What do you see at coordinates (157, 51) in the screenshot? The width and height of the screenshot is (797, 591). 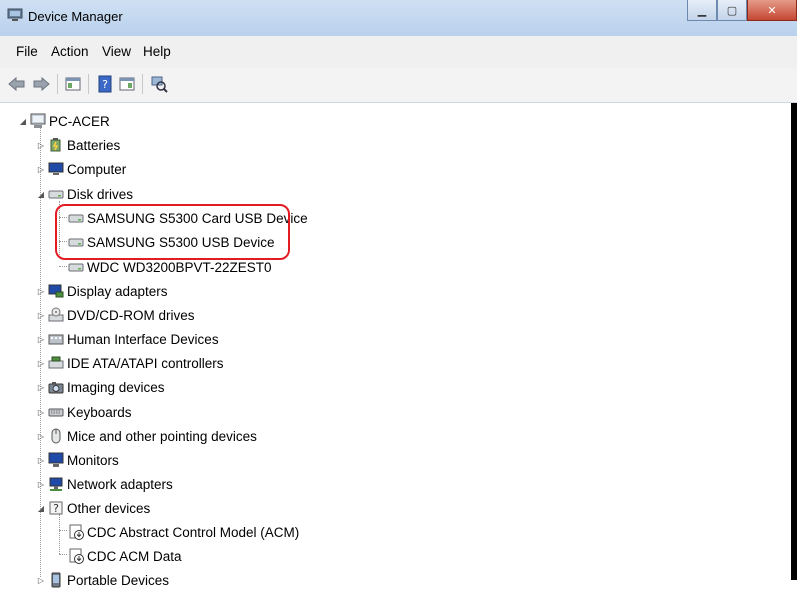 I see `menu-help: Help` at bounding box center [157, 51].